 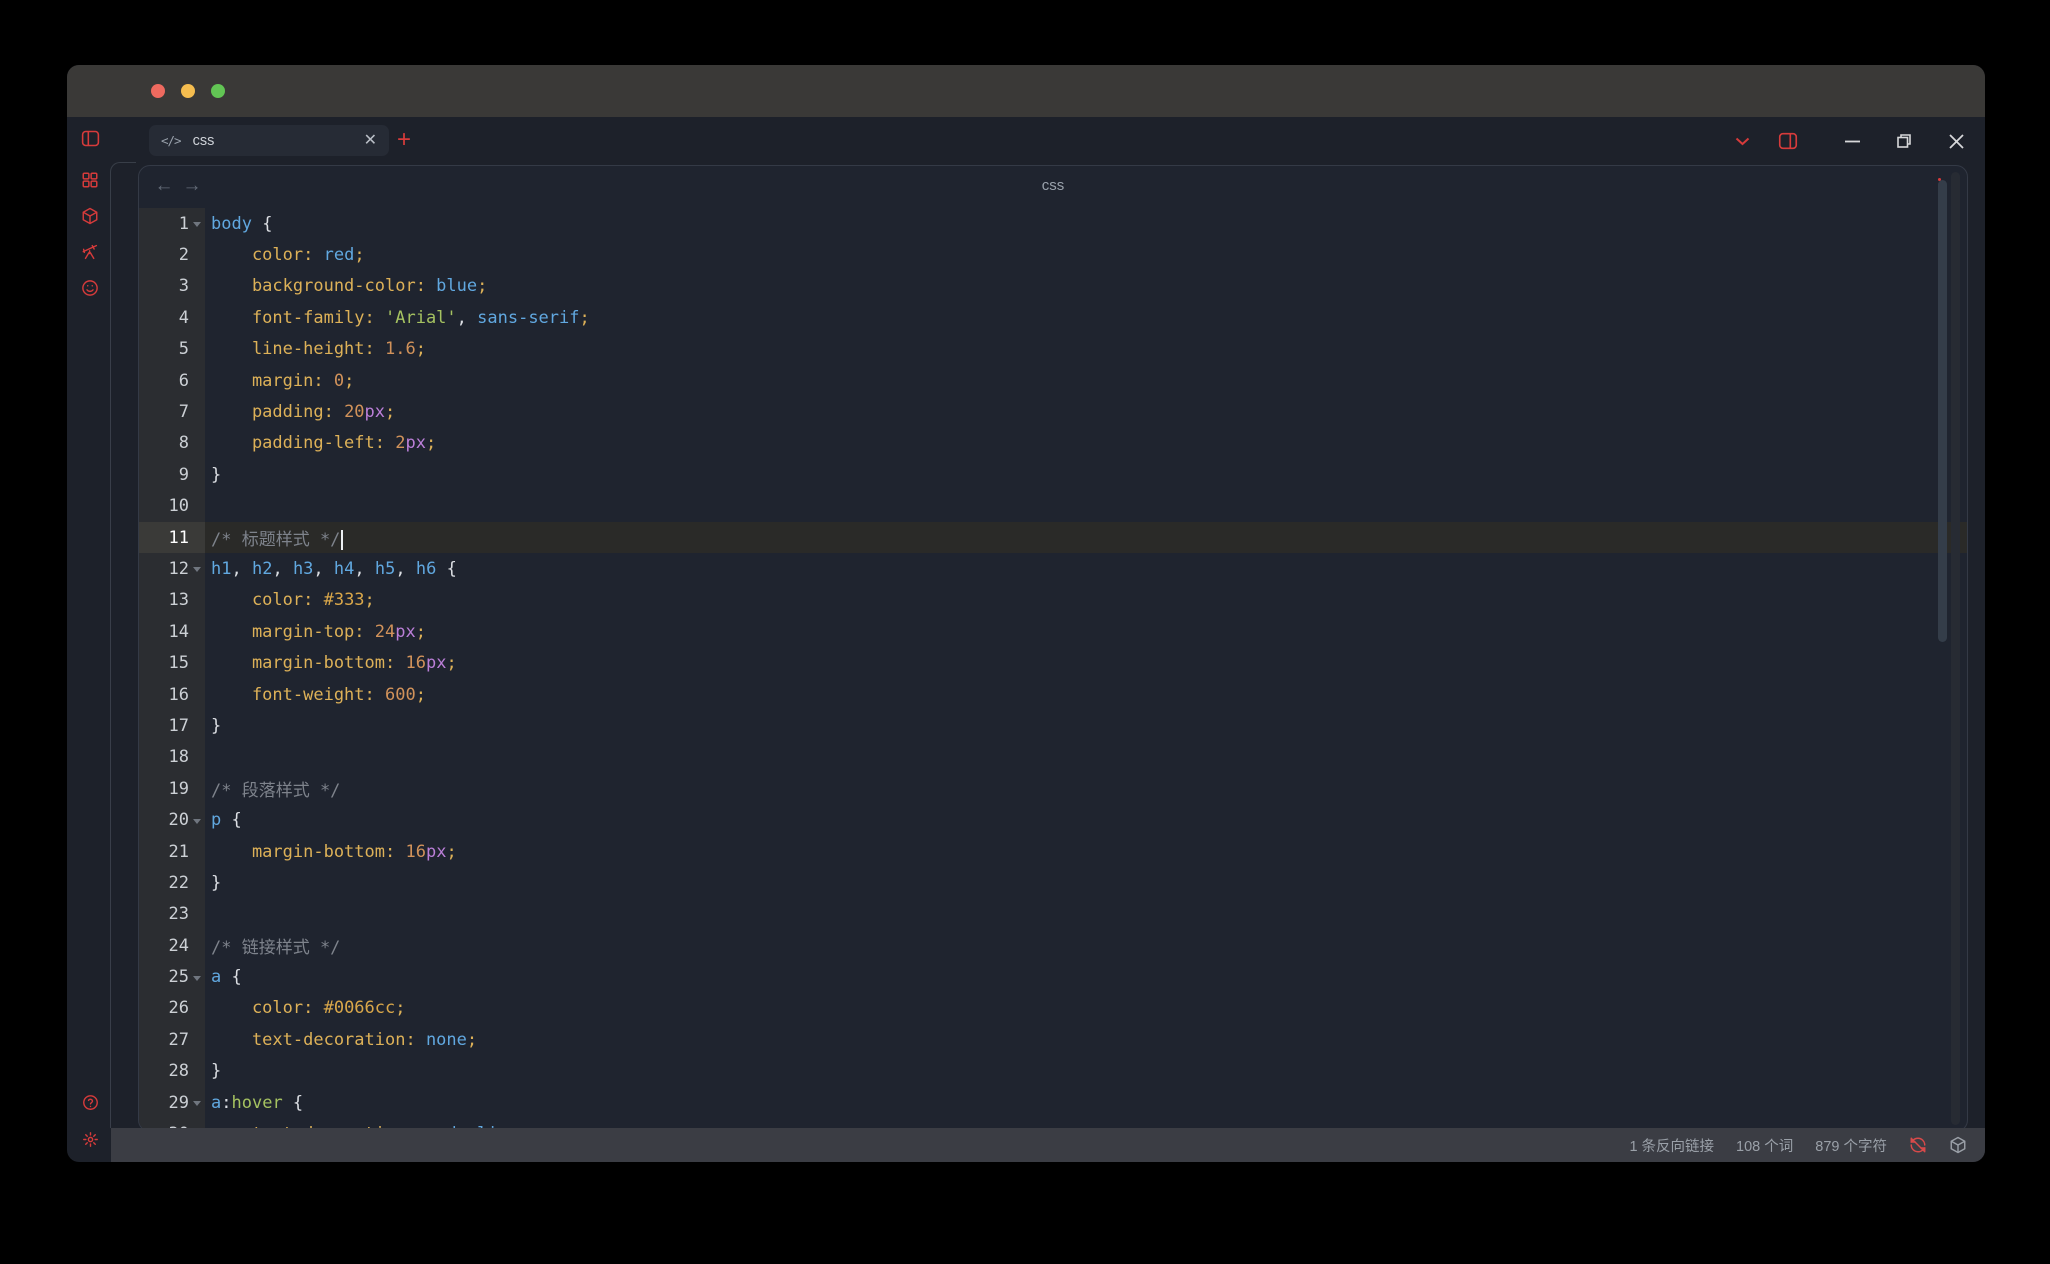 I want to click on code-text: color: red;, so click(x=1086, y=255).